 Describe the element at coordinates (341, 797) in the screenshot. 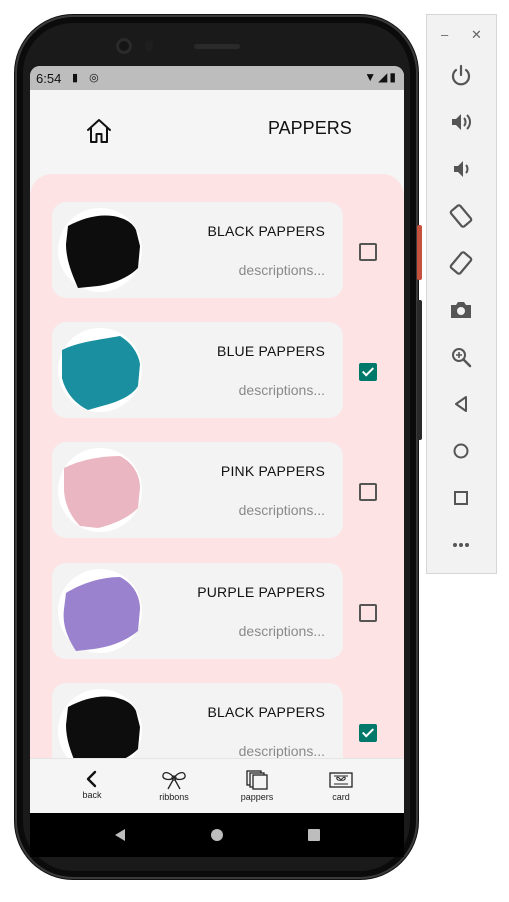

I see `nav-card-label: card` at that location.